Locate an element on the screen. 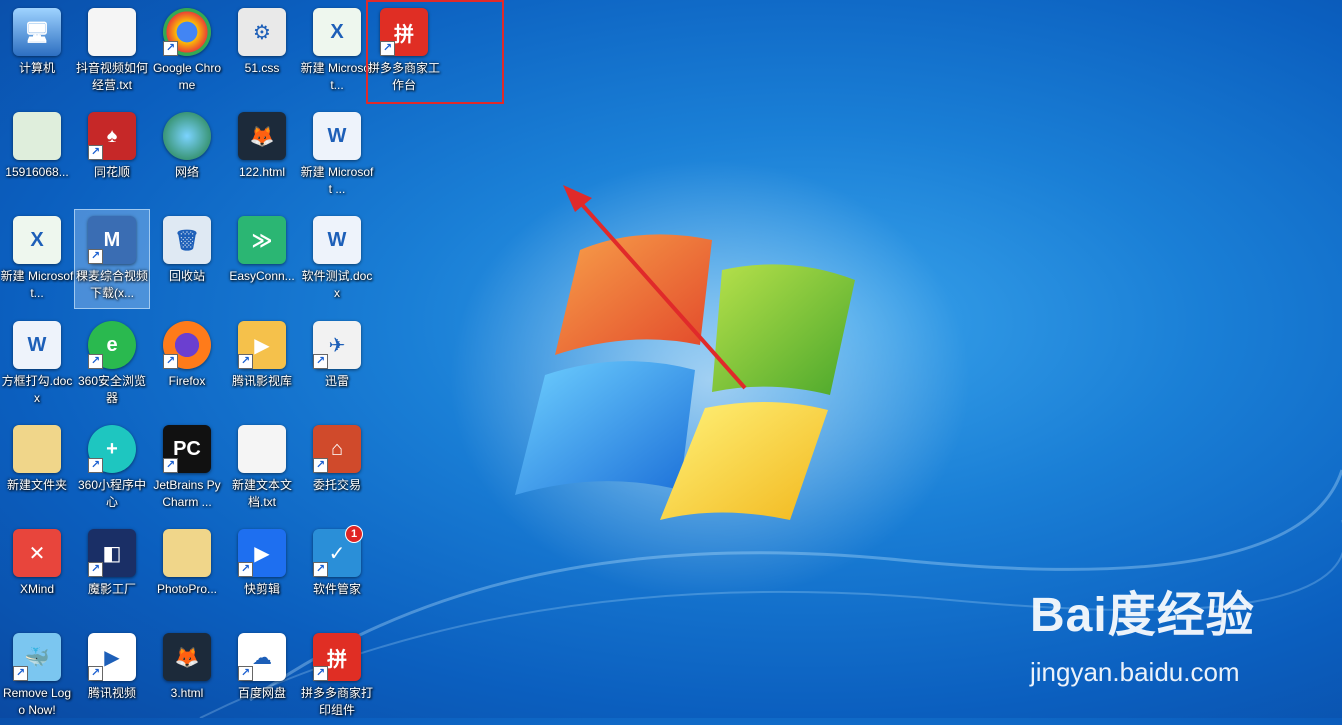 This screenshot has height=725, width=1342. desktop-icon: ☁ ↗ 百度网盘 is located at coordinates (262, 676).